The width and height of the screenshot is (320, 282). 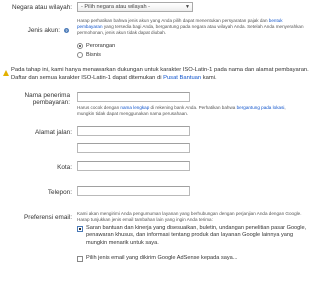 I want to click on street-address-label: Alamat jalan:, so click(x=53, y=132).